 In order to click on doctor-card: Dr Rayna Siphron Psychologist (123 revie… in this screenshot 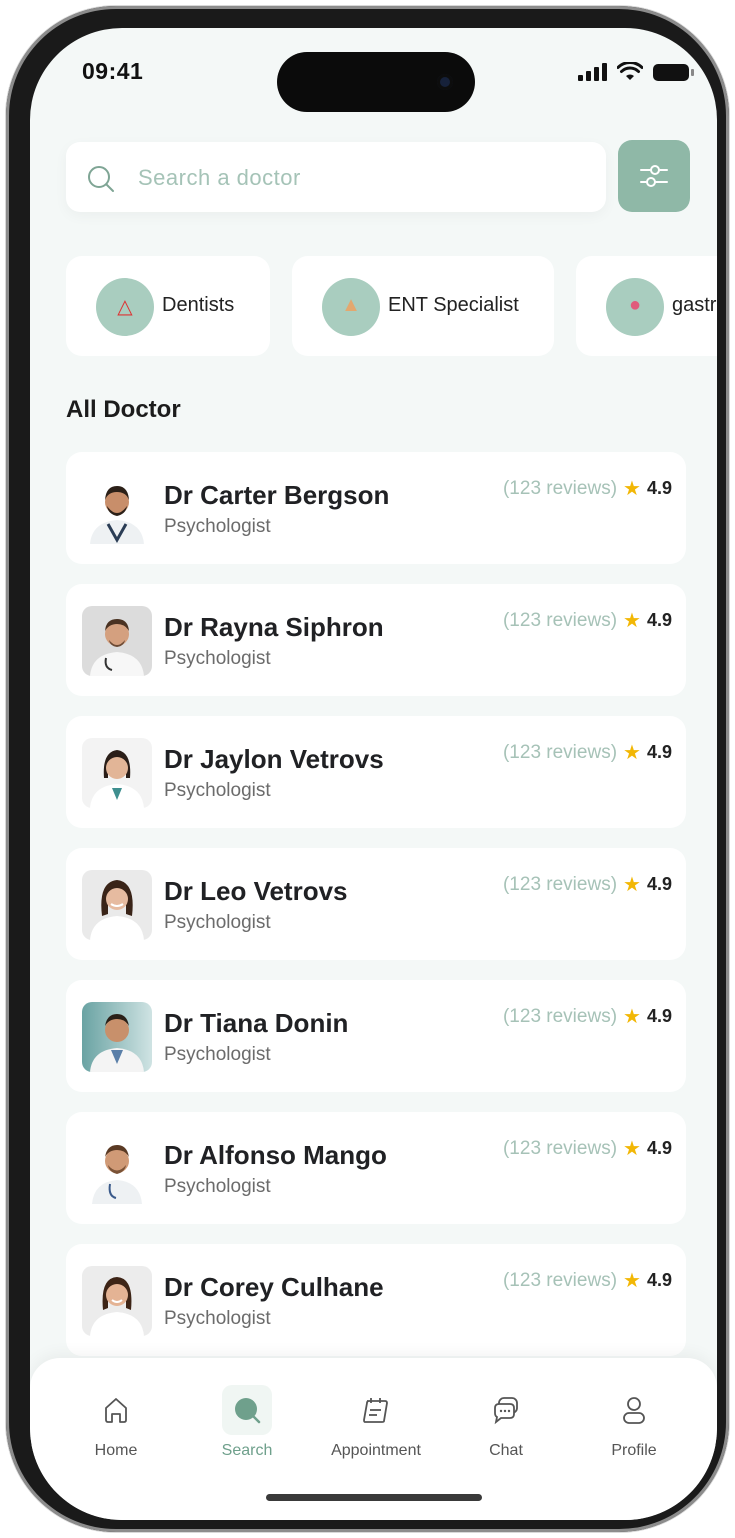, I will do `click(376, 640)`.